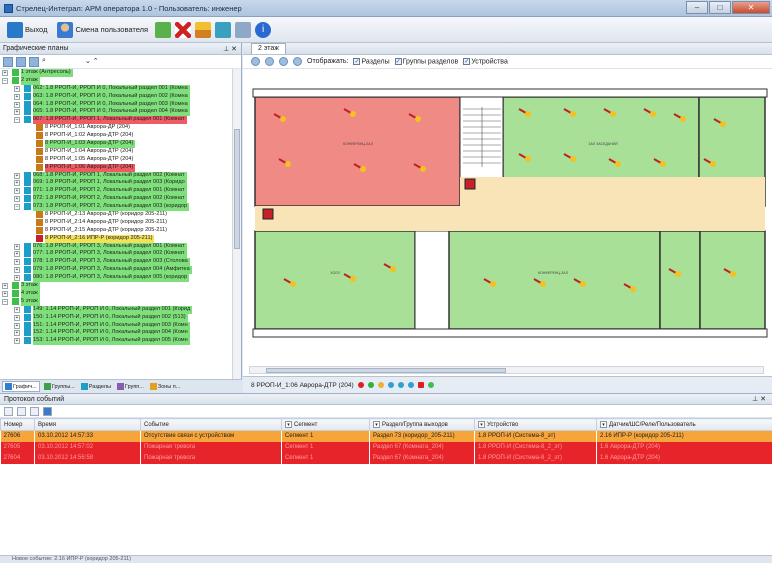 The image size is (772, 563). Describe the element at coordinates (116, 238) in the screenshot. I see `tree-item: 8 РРОП-И_2:16 ИПР-Р (коридор 205-211)` at that location.